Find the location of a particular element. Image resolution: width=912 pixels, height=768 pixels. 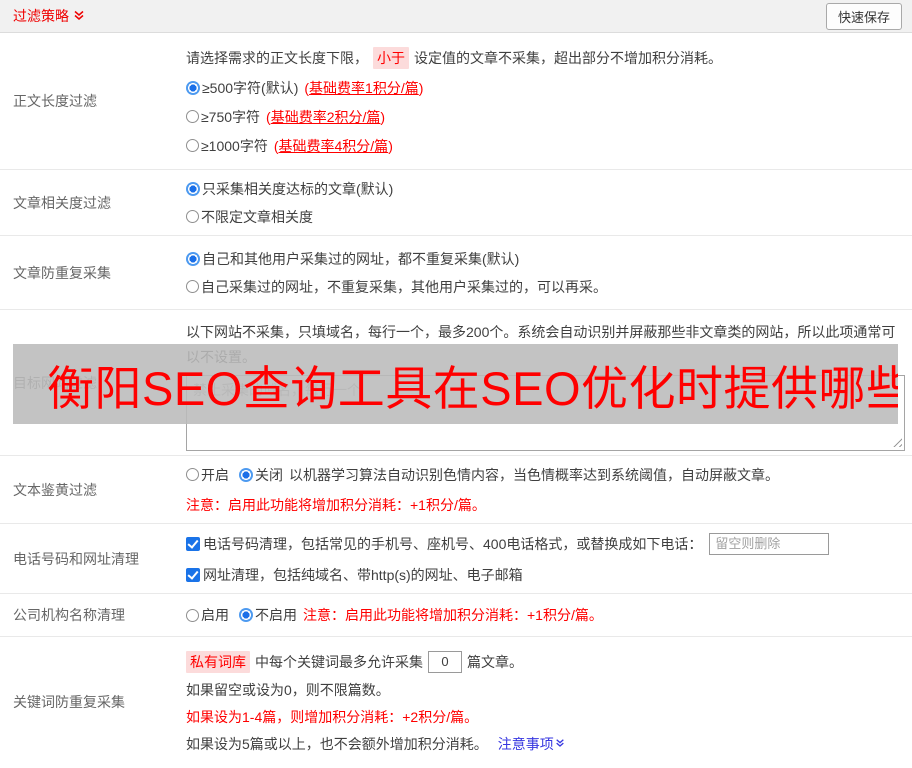

radio-relevance-any: 不限定文章相关度 is located at coordinates (545, 217).